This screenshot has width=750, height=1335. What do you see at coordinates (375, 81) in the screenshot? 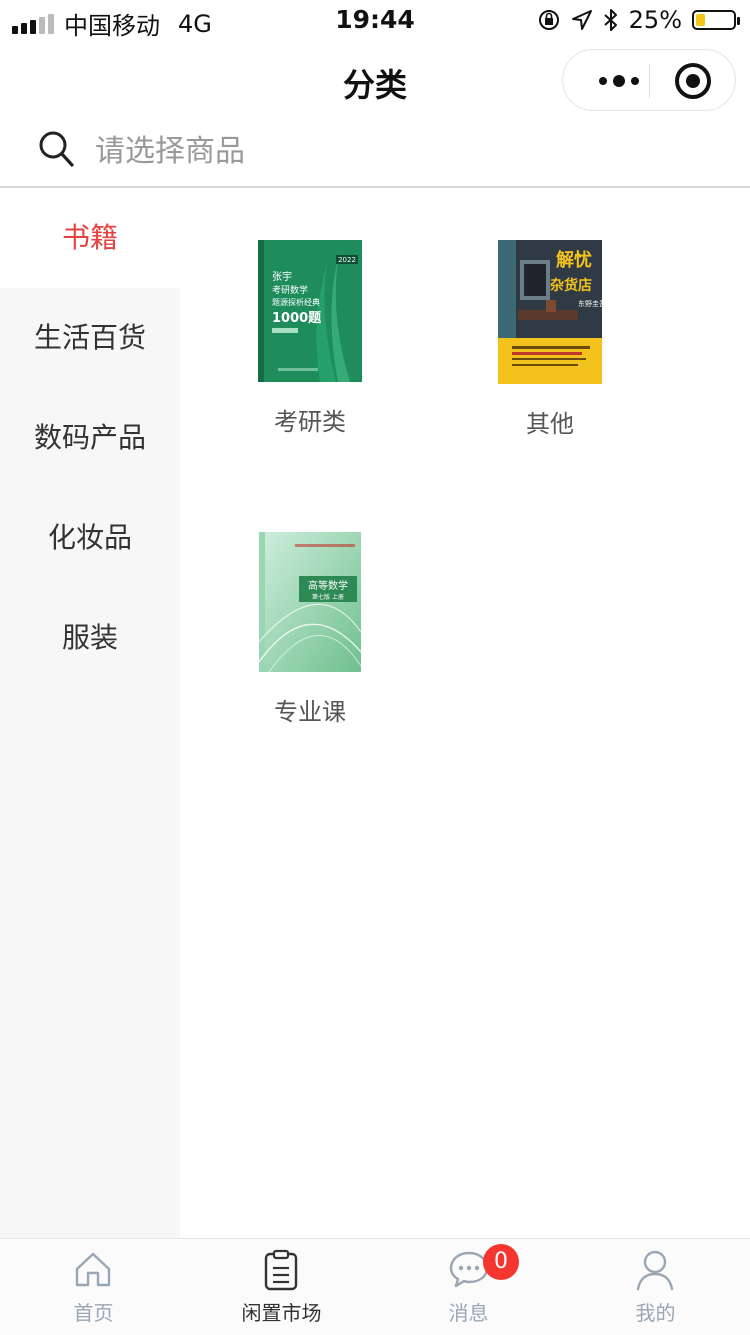
I see `nav-bar: 分类` at bounding box center [375, 81].